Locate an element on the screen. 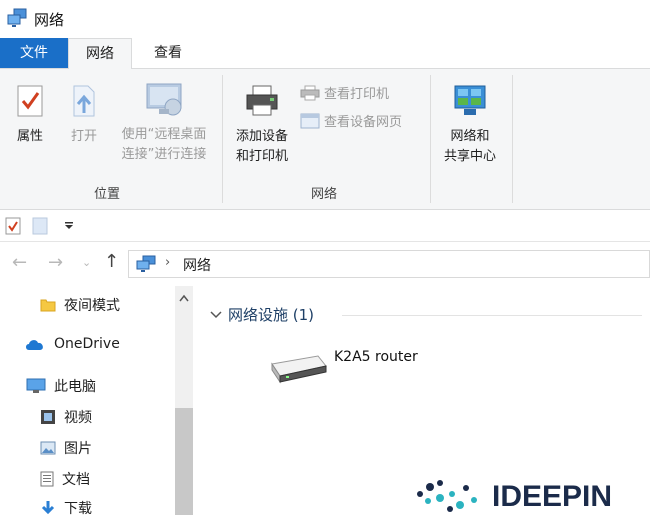 The width and height of the screenshot is (650, 518). add-devices-button: 添加设备 和打印机 is located at coordinates (262, 125).